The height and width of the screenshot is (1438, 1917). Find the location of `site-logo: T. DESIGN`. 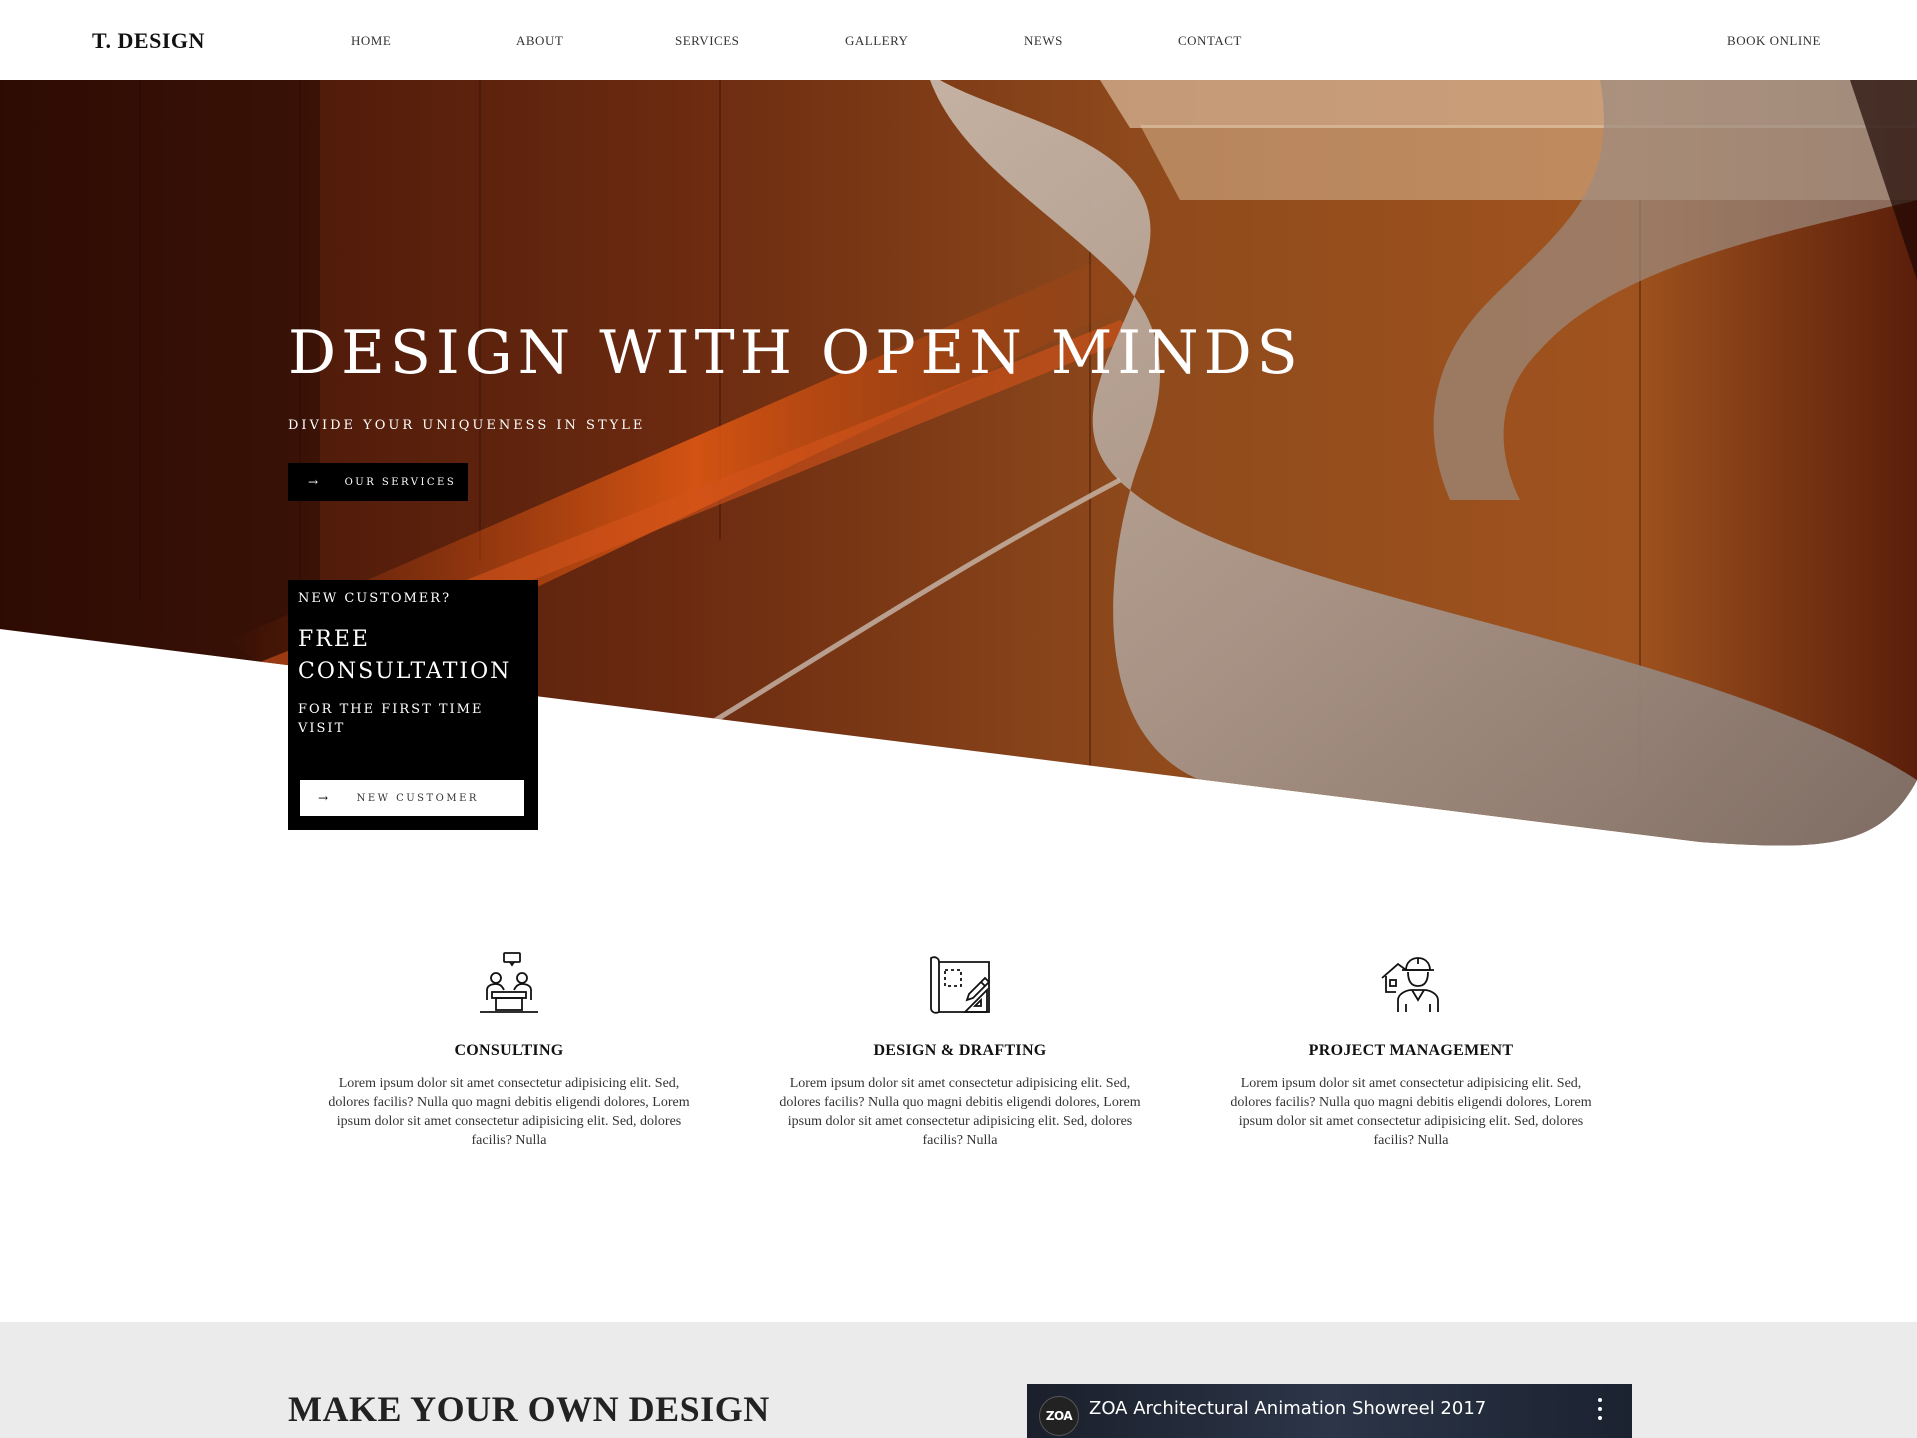

site-logo: T. DESIGN is located at coordinates (148, 41).